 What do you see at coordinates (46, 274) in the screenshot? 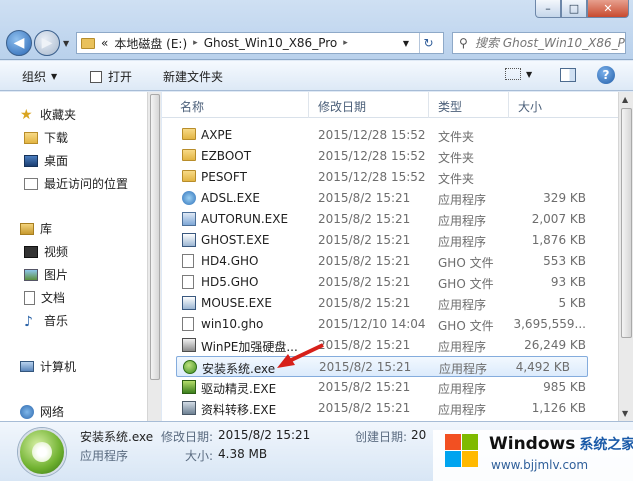
I see `nav-item-pictures: 图片` at bounding box center [46, 274].